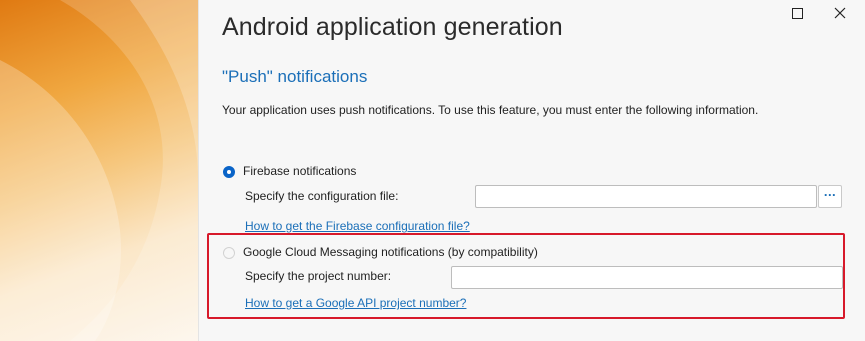 The height and width of the screenshot is (341, 865). Describe the element at coordinates (322, 196) in the screenshot. I see `config-file-label: Specify the configuration file:` at that location.